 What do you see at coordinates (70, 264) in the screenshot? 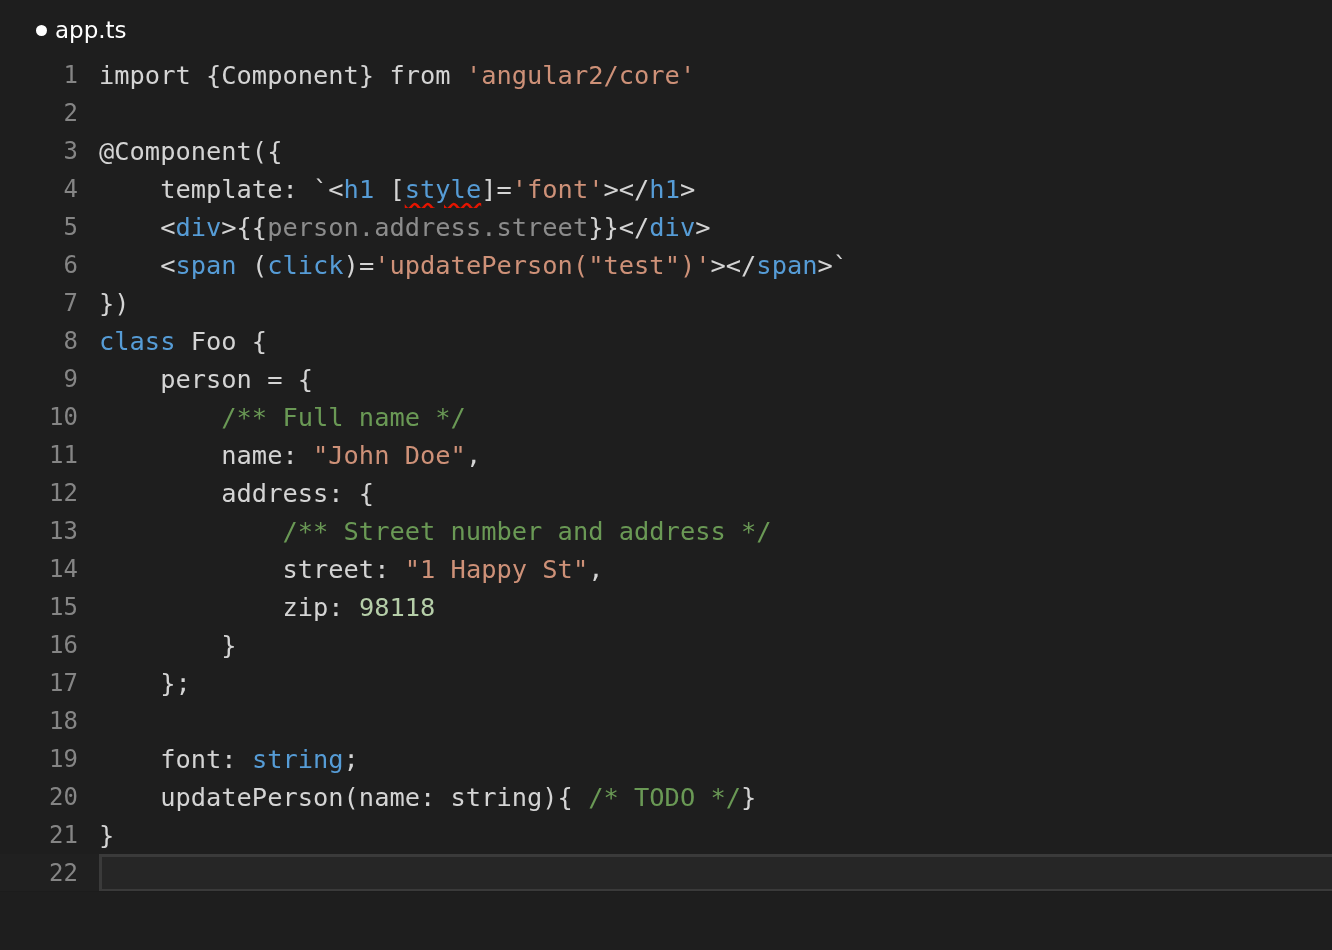
I see `line-number: 6` at bounding box center [70, 264].